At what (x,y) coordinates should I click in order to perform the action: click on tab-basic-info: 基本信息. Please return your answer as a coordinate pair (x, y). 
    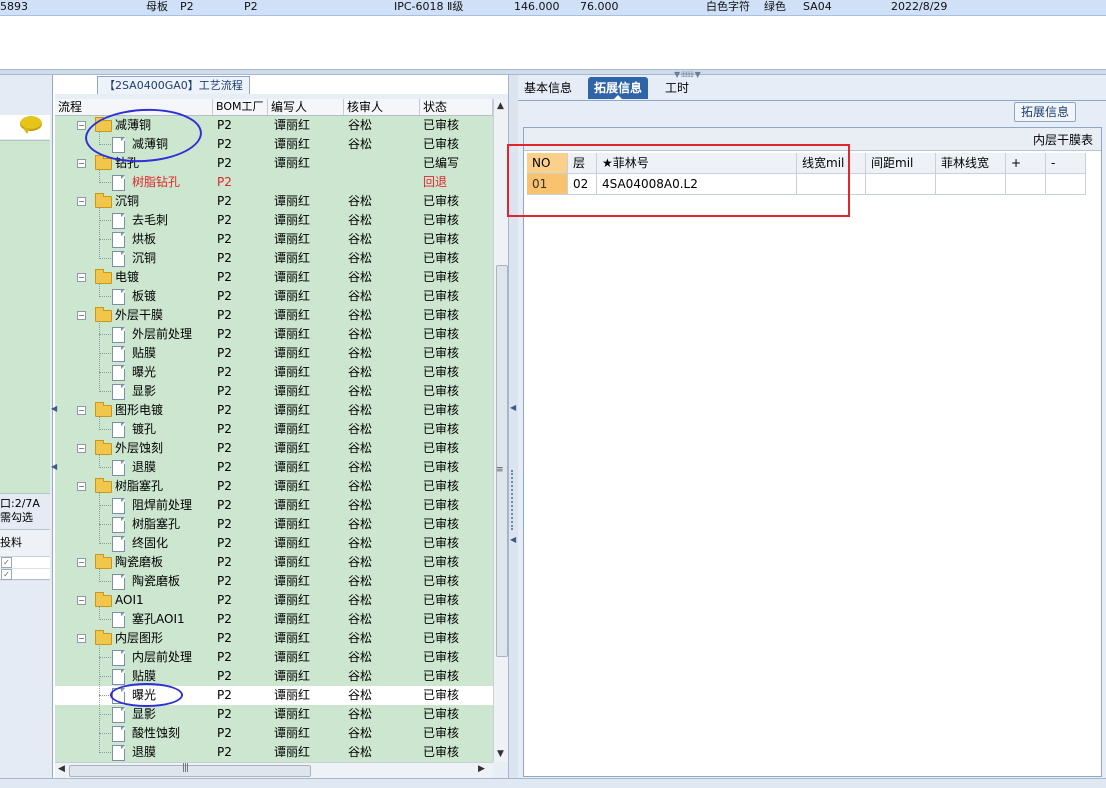
    Looking at the image, I should click on (548, 88).